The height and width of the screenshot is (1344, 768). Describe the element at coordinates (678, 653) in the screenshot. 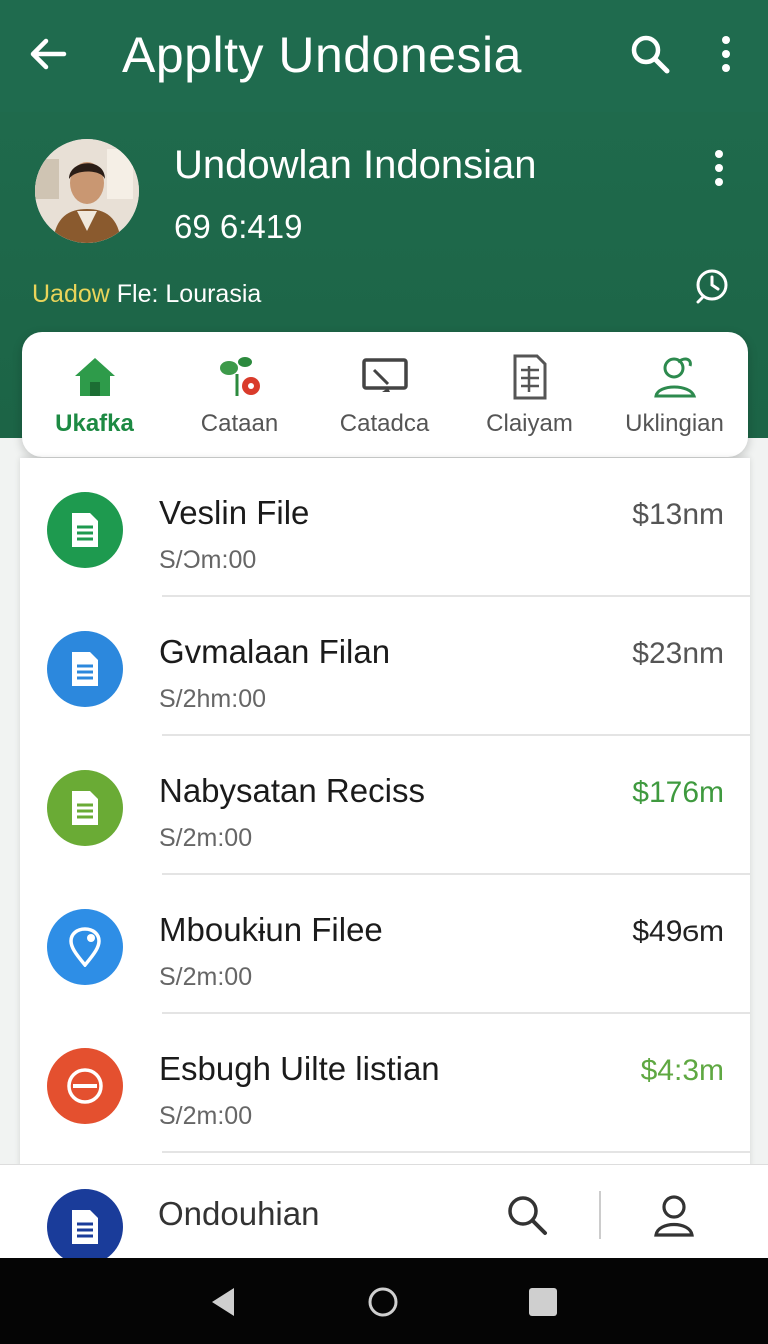

I see `file-amount: $23nm` at that location.